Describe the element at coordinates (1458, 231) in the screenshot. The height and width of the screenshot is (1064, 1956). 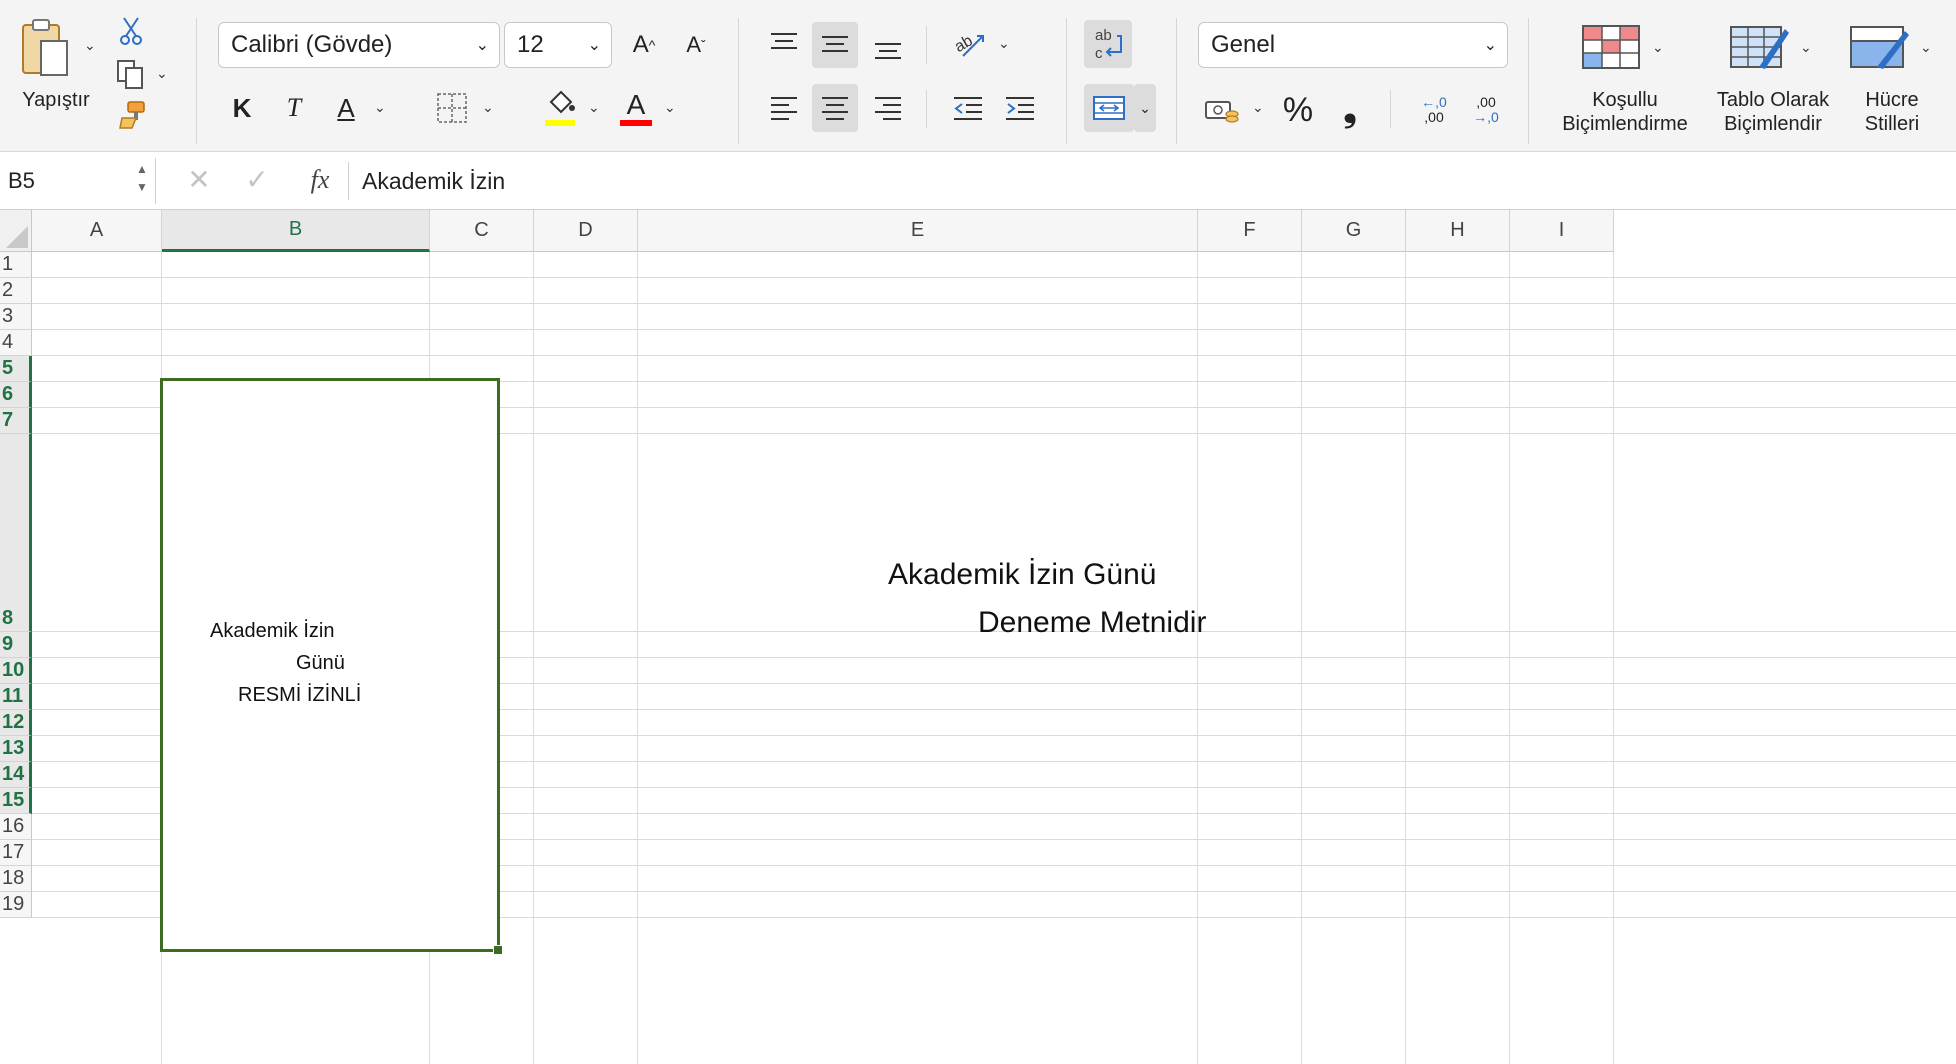
I see `column-header-h: H` at that location.